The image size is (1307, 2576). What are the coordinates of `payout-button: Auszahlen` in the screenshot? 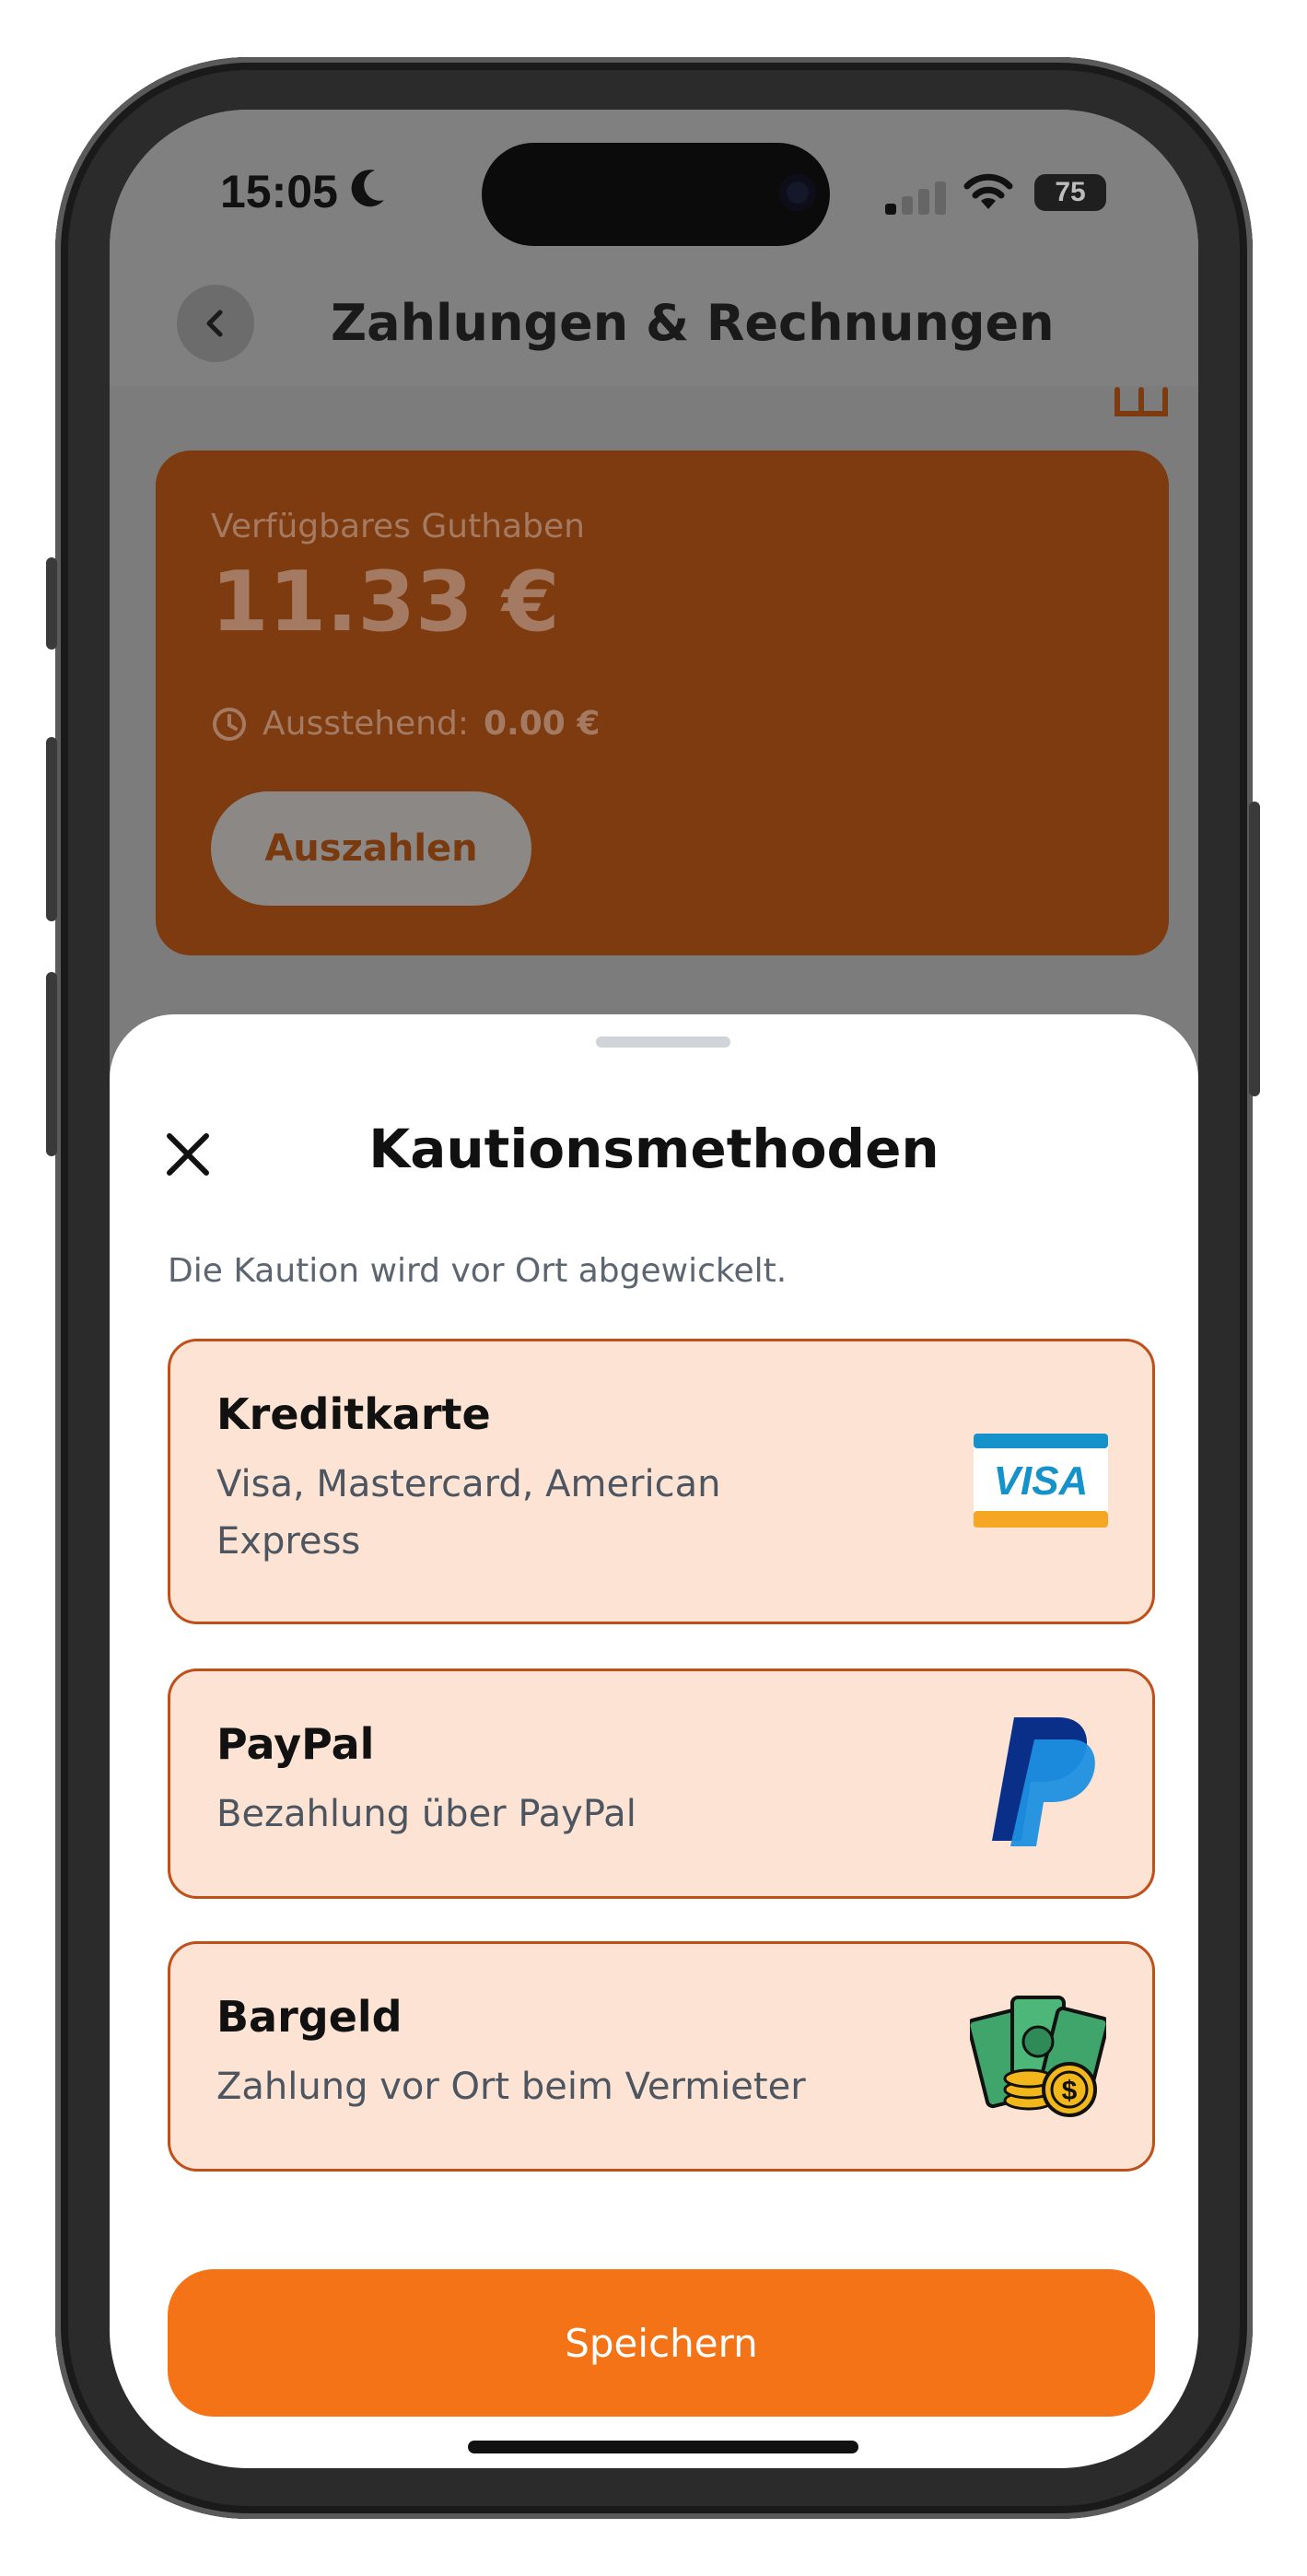 It's located at (371, 848).